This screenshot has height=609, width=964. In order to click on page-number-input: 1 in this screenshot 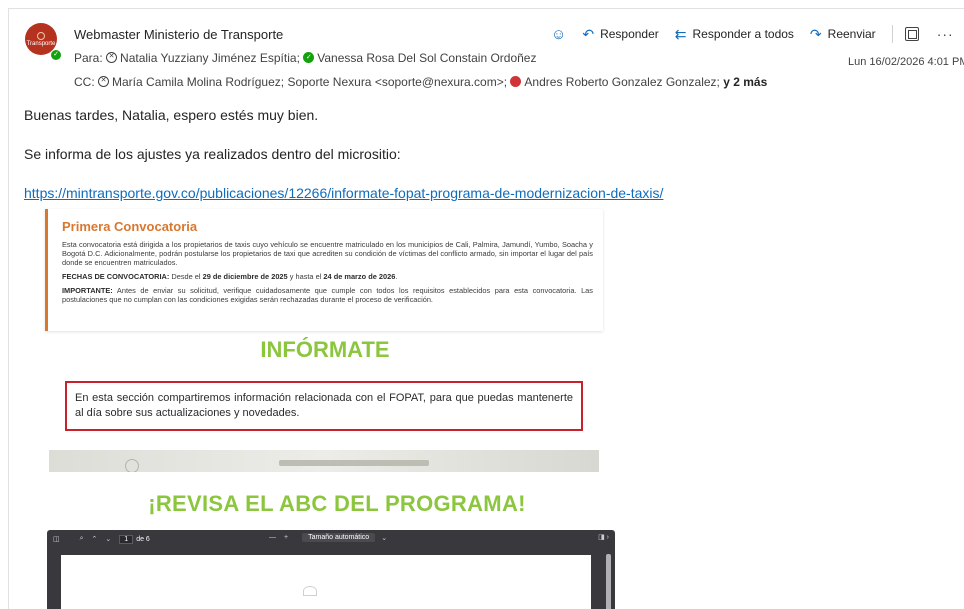, I will do `click(126, 539)`.